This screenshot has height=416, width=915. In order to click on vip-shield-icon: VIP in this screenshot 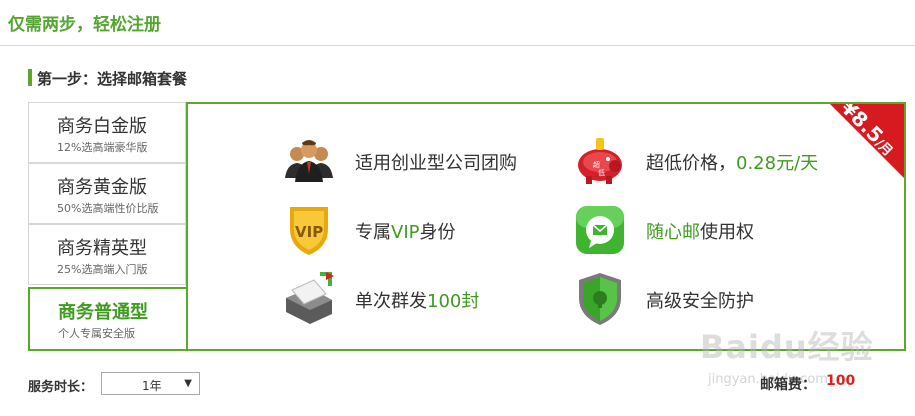, I will do `click(309, 231)`.